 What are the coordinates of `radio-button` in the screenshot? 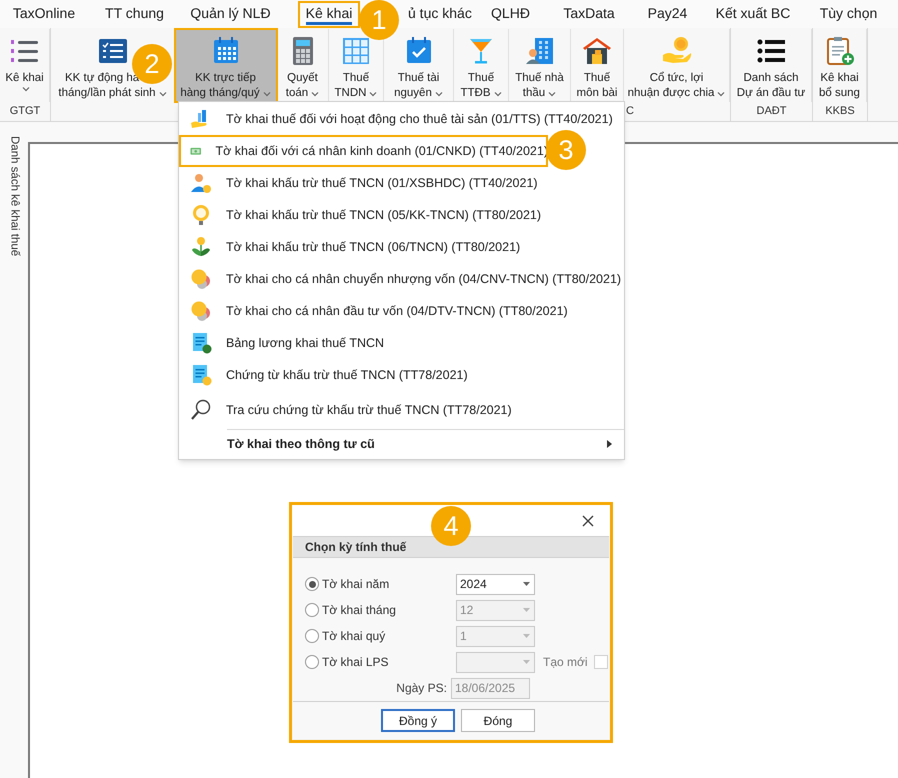 It's located at (312, 584).